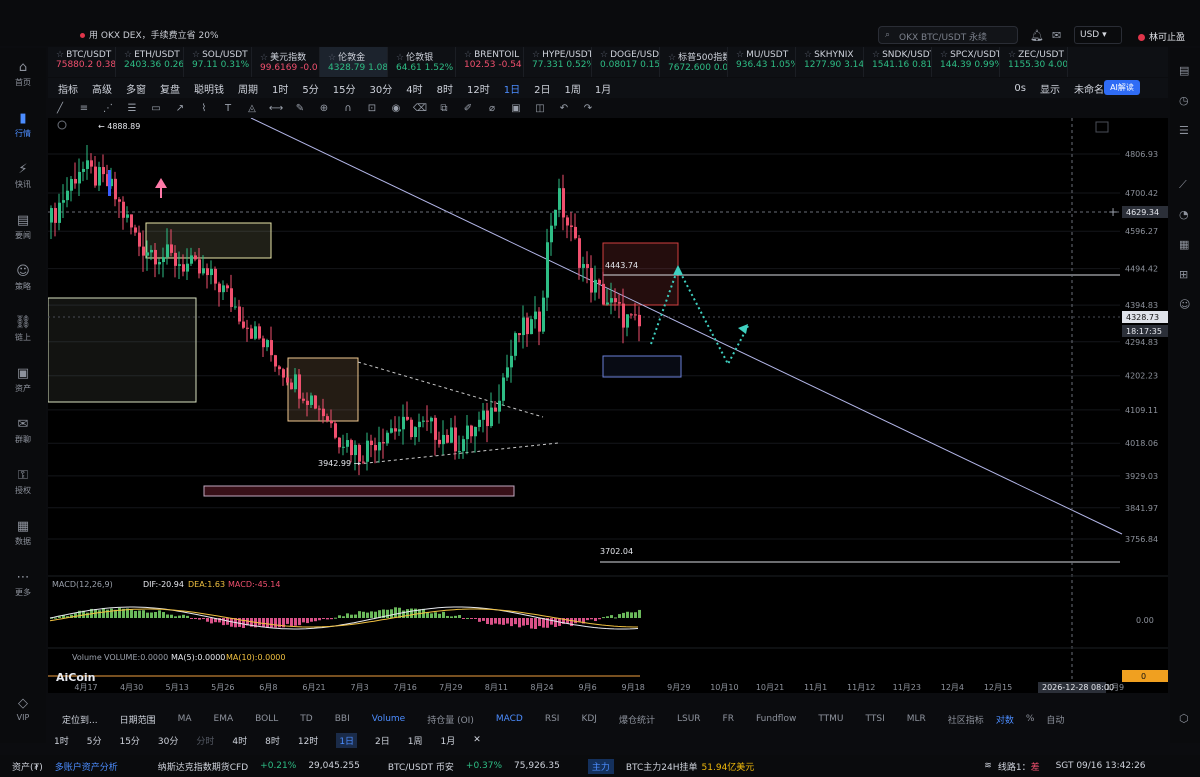 The width and height of the screenshot is (1200, 777). I want to click on calc-icon: ⊞, so click(1183, 274).